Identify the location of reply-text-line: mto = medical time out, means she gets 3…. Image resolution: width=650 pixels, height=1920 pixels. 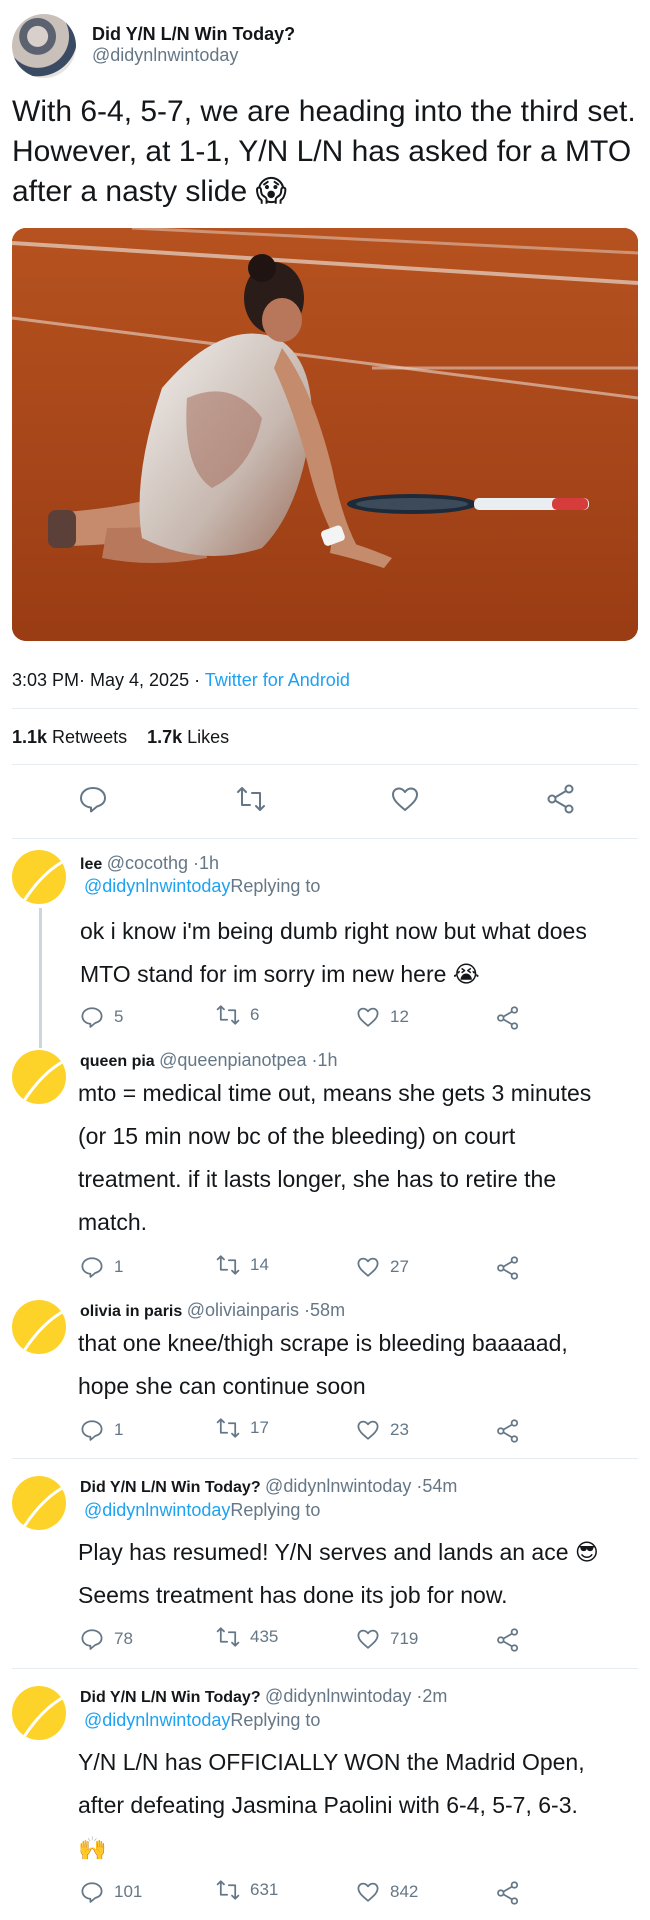
(335, 1093).